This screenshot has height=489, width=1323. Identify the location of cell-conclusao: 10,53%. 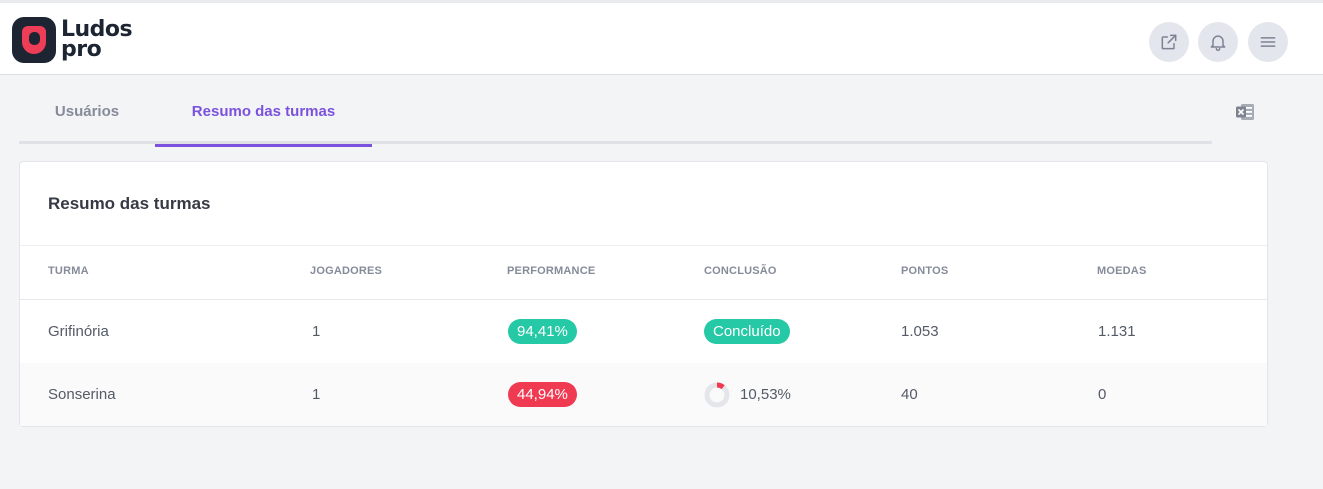
(747, 394).